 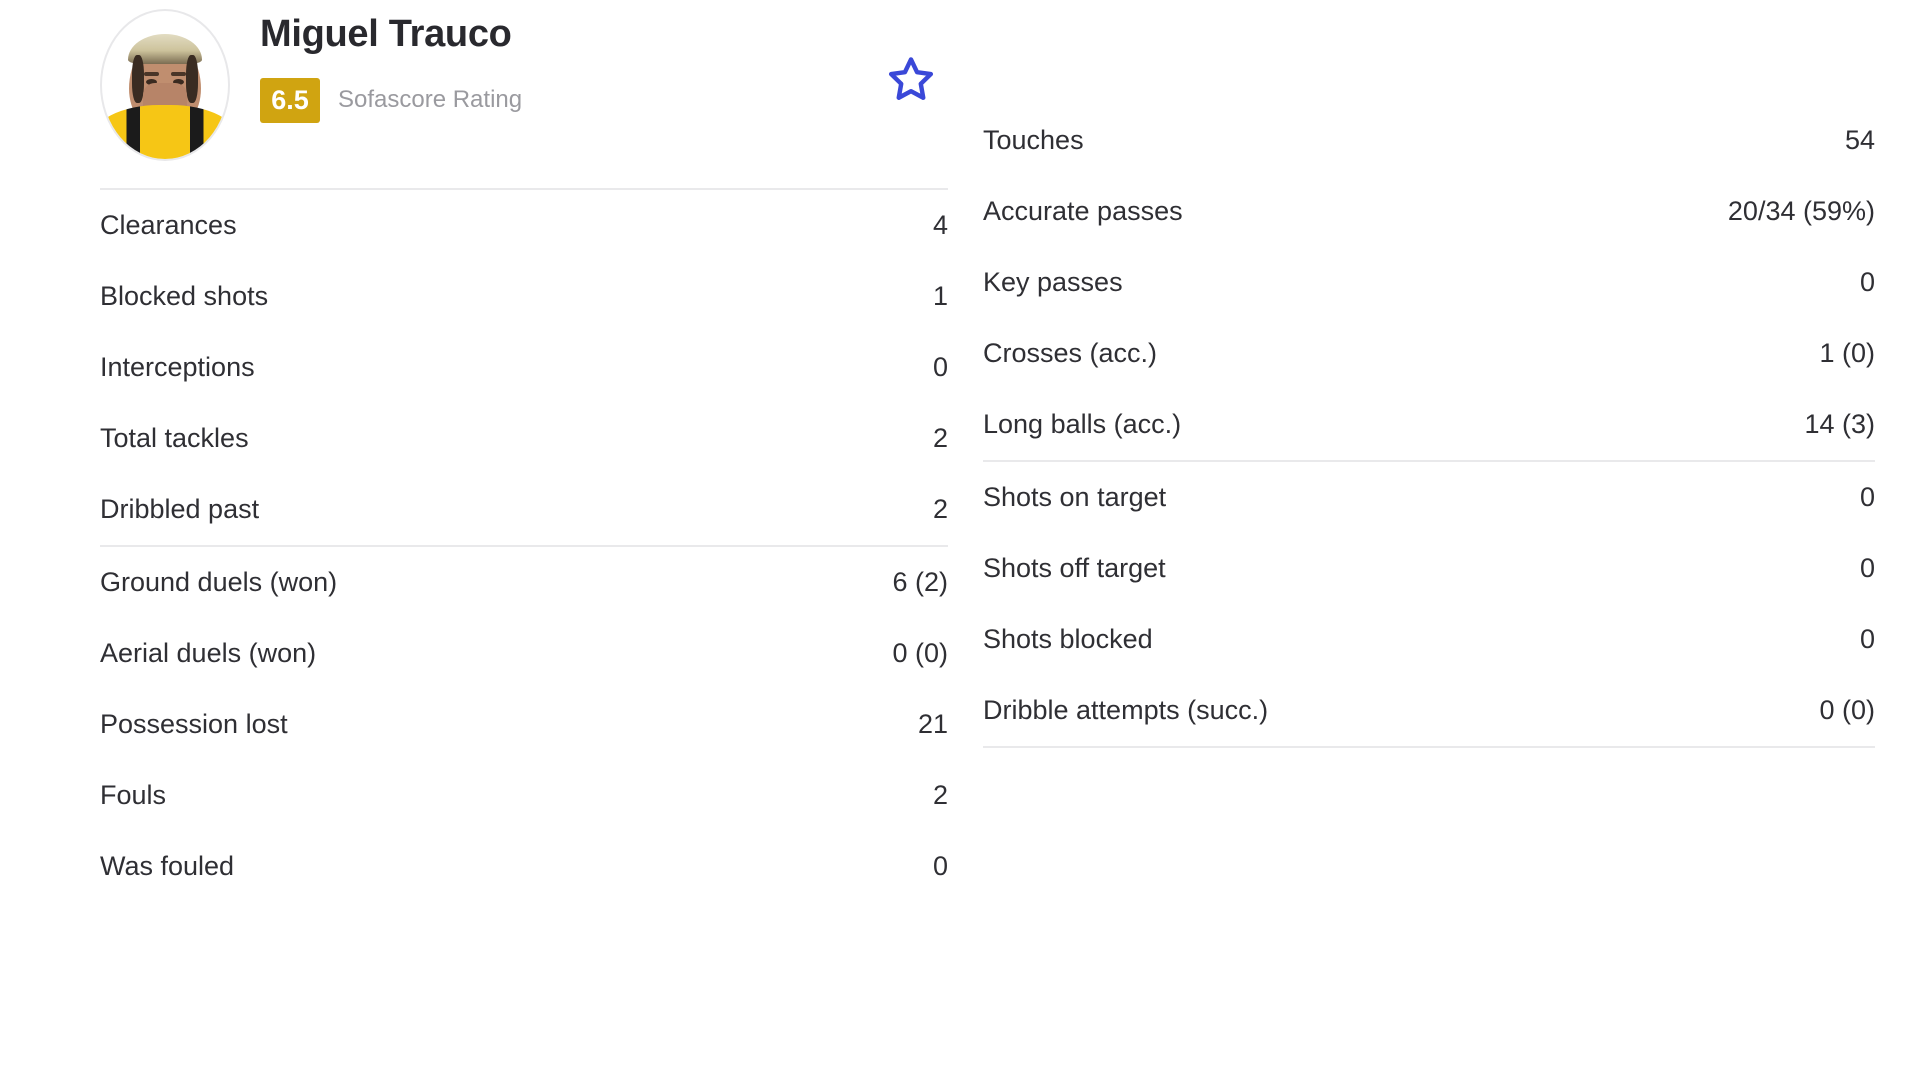 What do you see at coordinates (524, 296) in the screenshot?
I see `stat-row: Blocked shots 1` at bounding box center [524, 296].